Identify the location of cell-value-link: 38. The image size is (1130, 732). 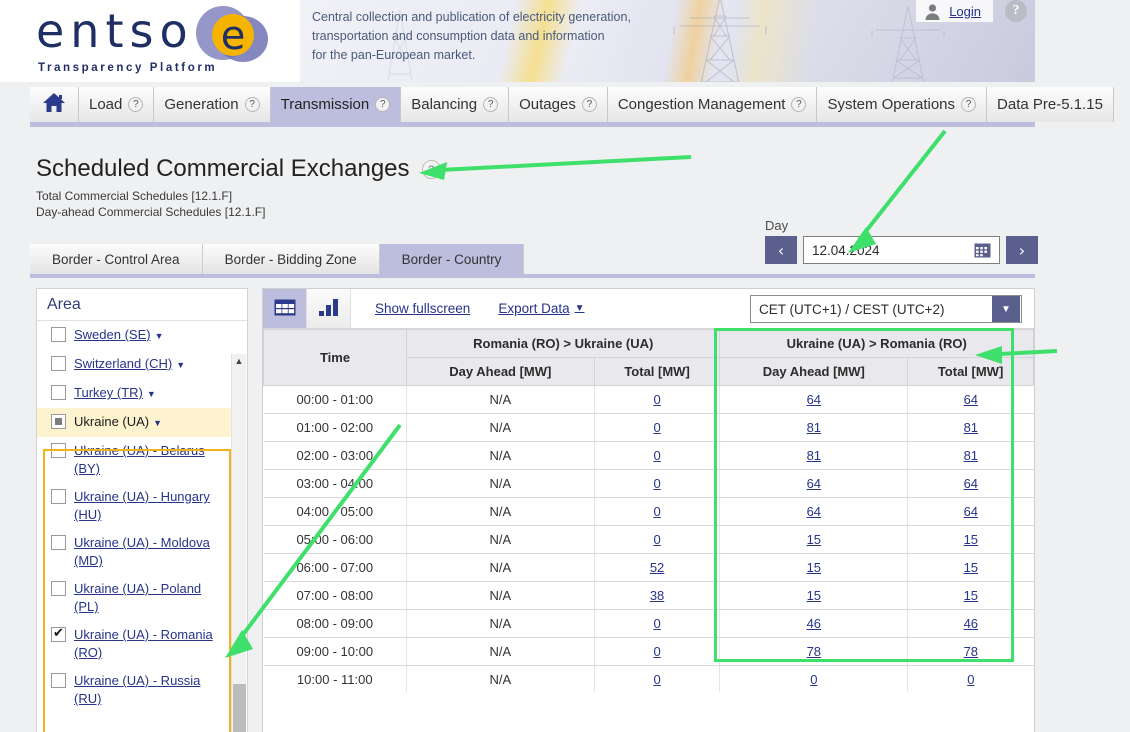
(657, 595).